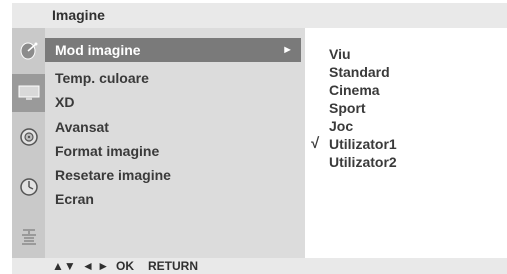 The image size is (507, 274). I want to click on menu-item-label: Mod imagine, so click(98, 50).